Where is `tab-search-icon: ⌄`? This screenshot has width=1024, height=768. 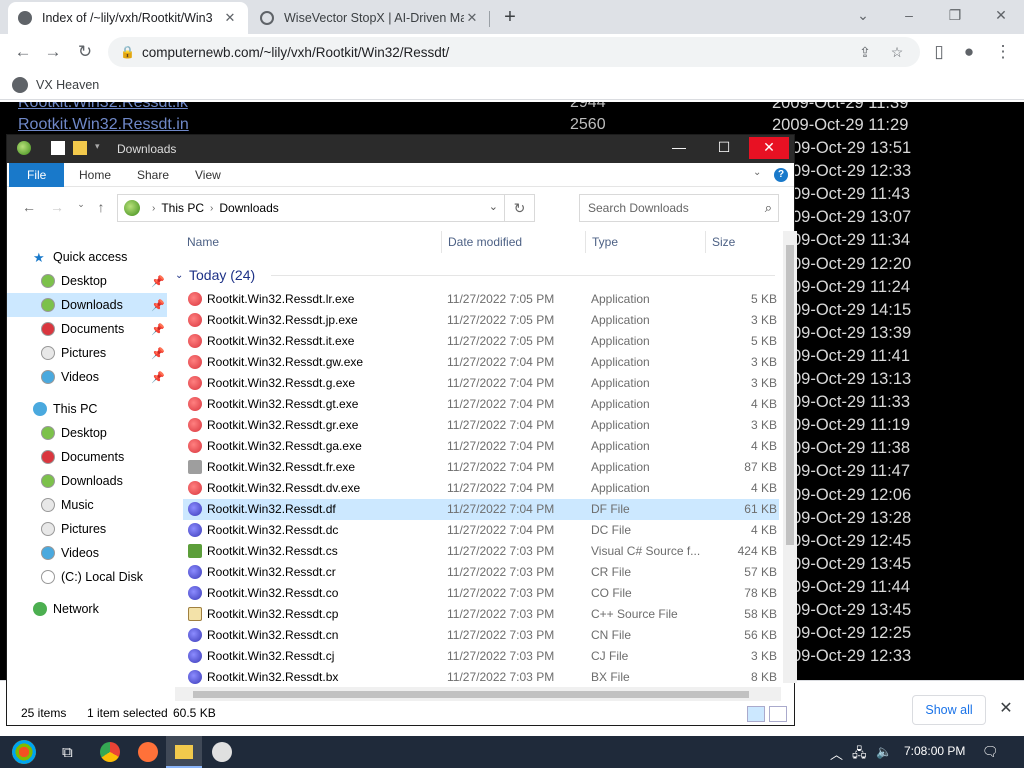
tab-search-icon: ⌄ is located at coordinates (863, 16).